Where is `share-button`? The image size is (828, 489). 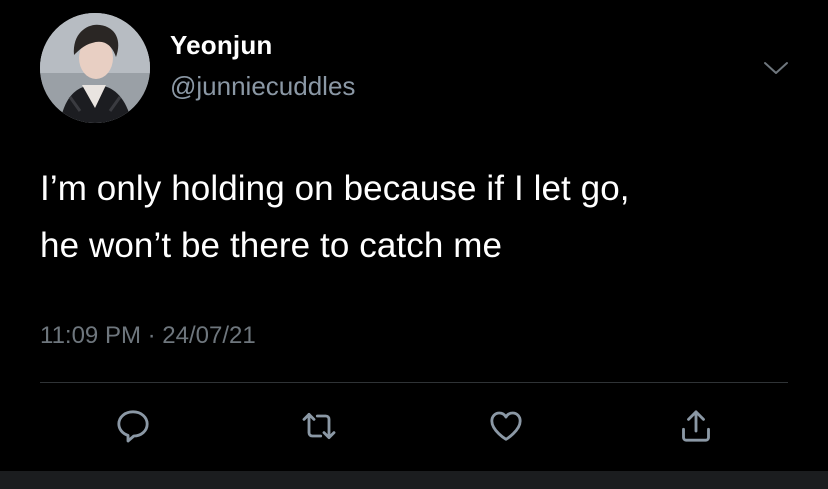
share-button is located at coordinates (696, 426).